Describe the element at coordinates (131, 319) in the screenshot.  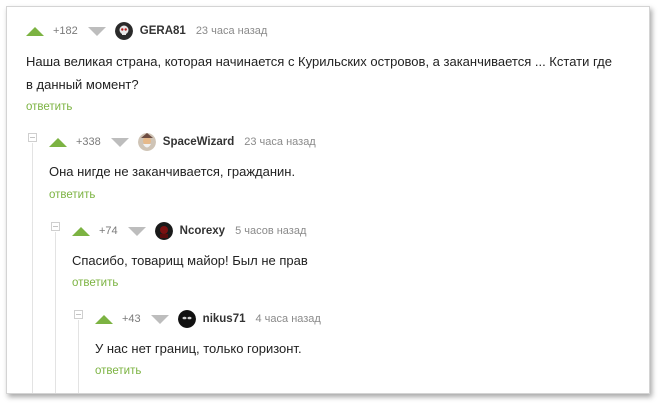
I see `rating: +43` at that location.